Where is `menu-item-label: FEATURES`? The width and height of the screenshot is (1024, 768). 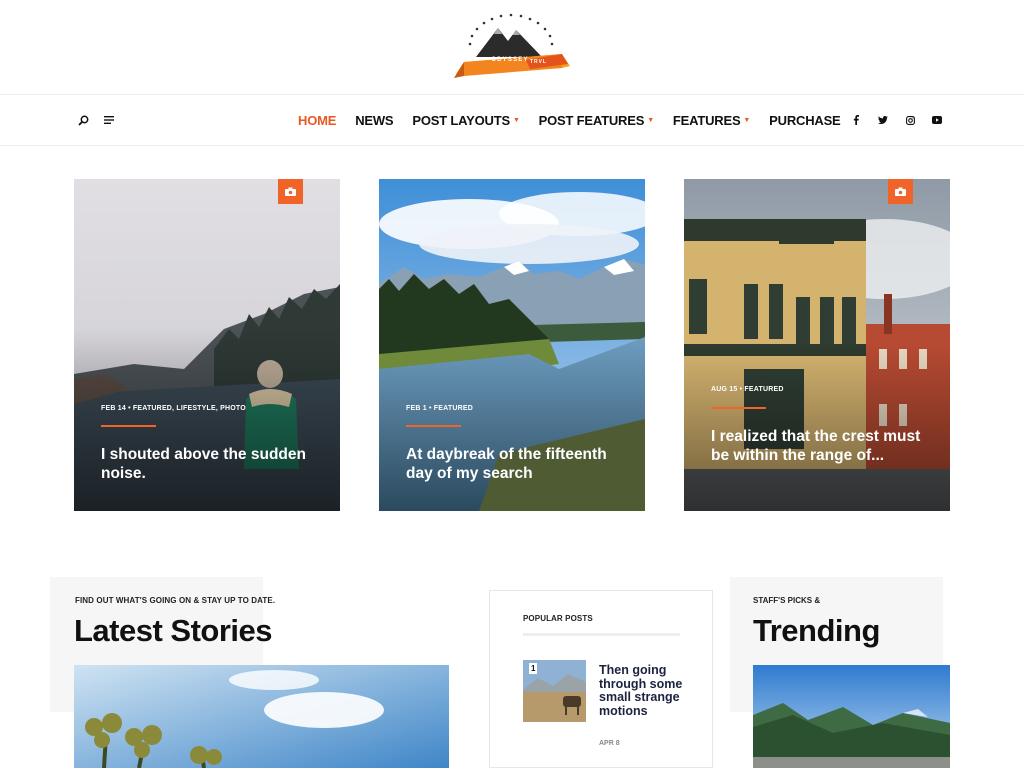 menu-item-label: FEATURES is located at coordinates (706, 120).